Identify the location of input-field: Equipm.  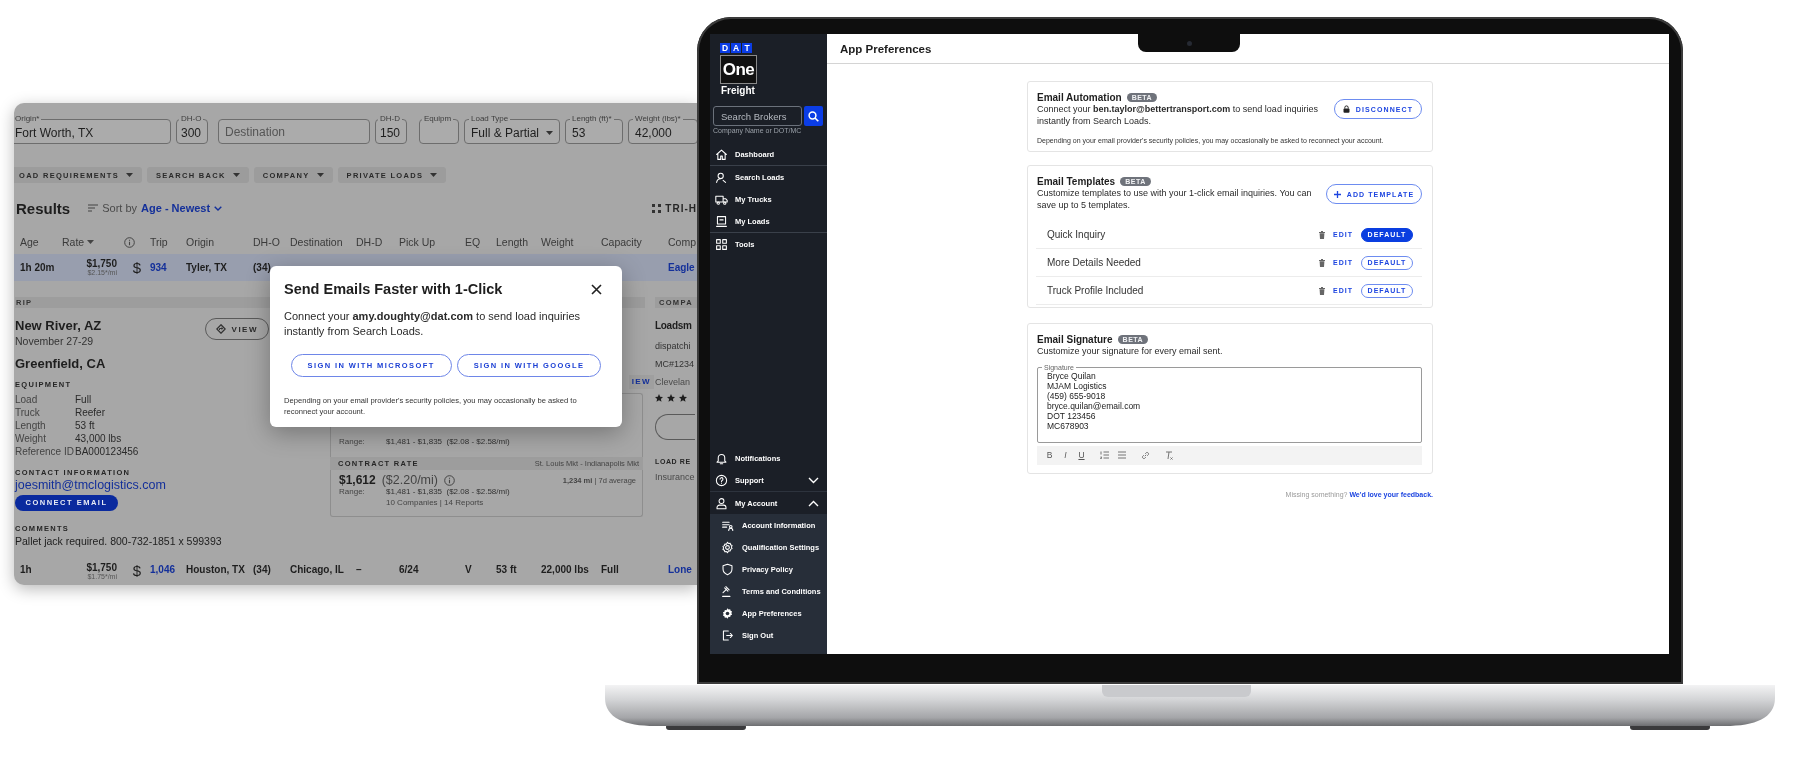
(439, 129).